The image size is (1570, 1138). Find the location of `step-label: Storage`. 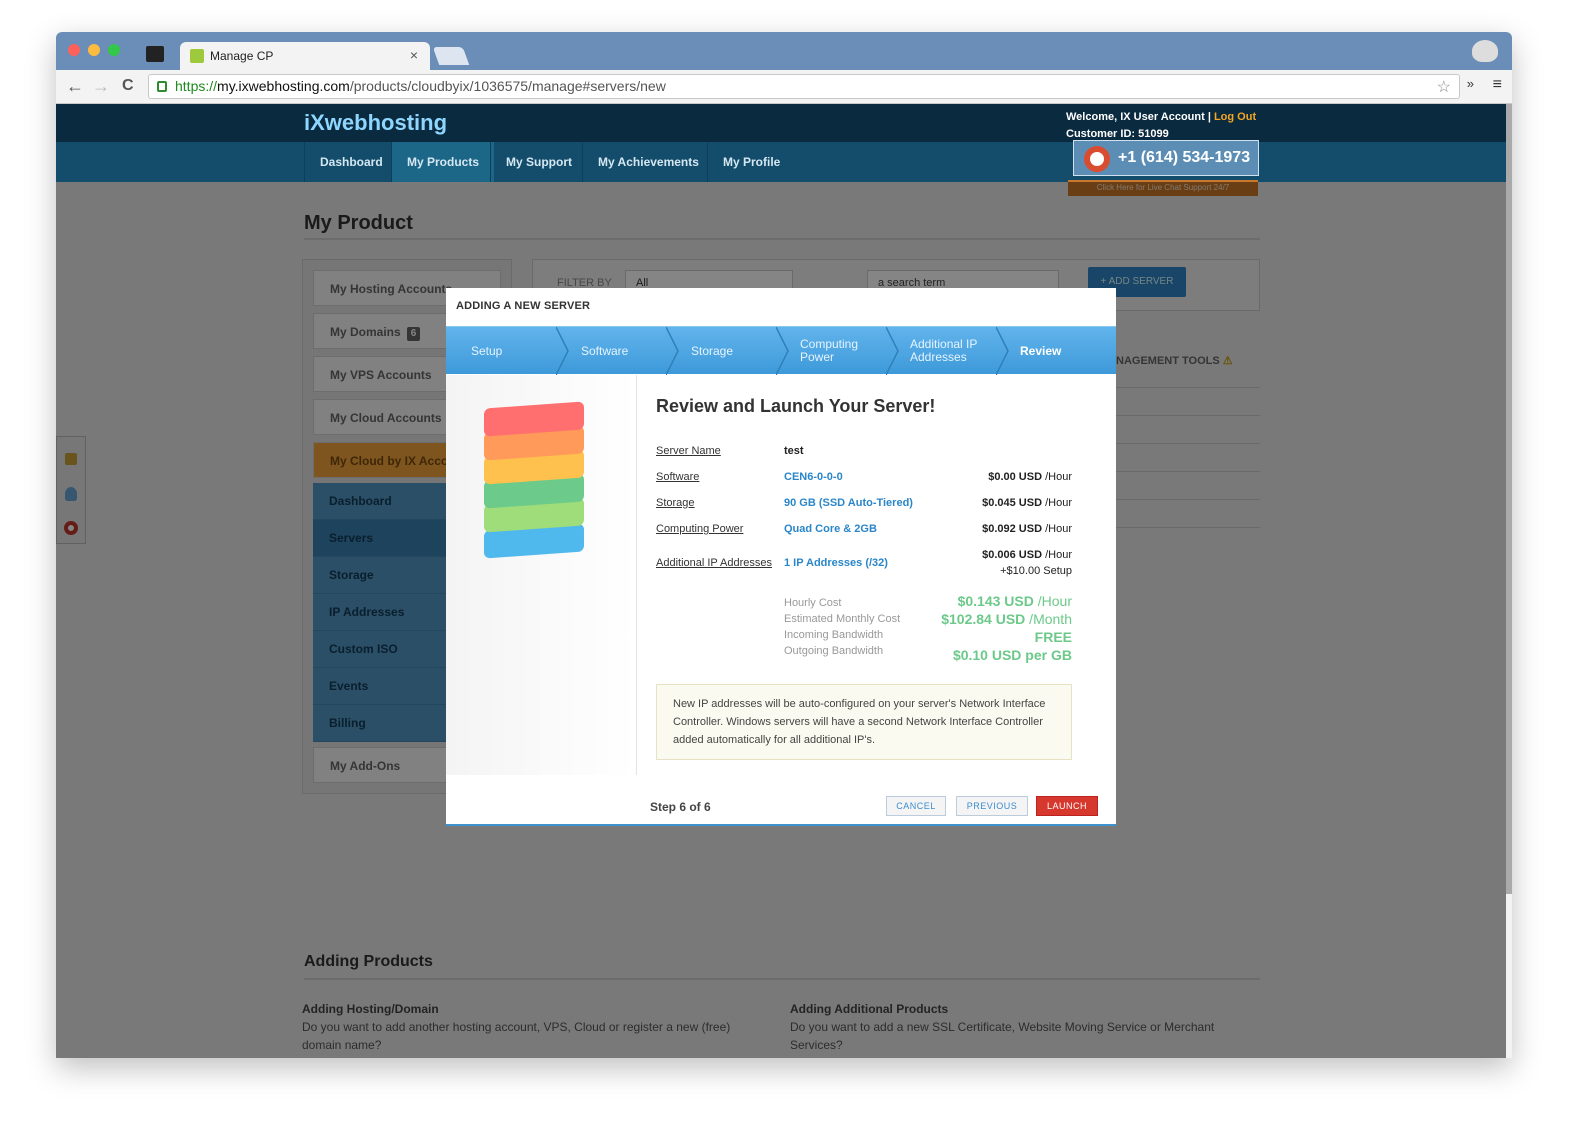

step-label: Storage is located at coordinates (712, 350).